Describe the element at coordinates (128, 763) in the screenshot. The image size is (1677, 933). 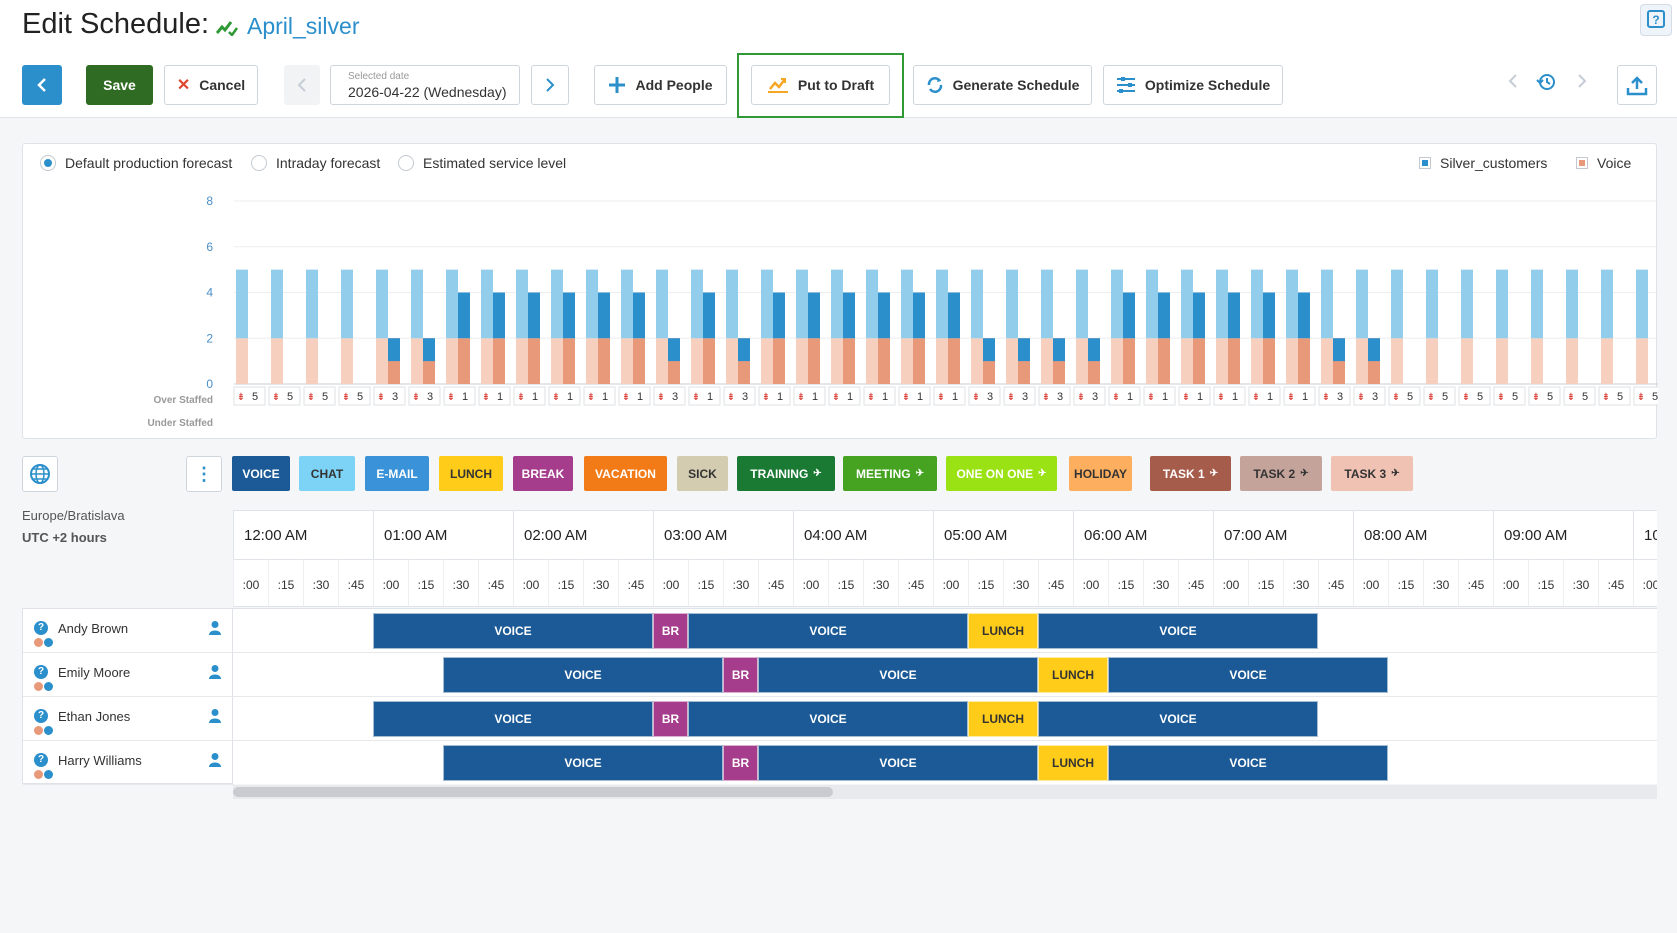
I see `person-row: ? Harry Williams` at that location.